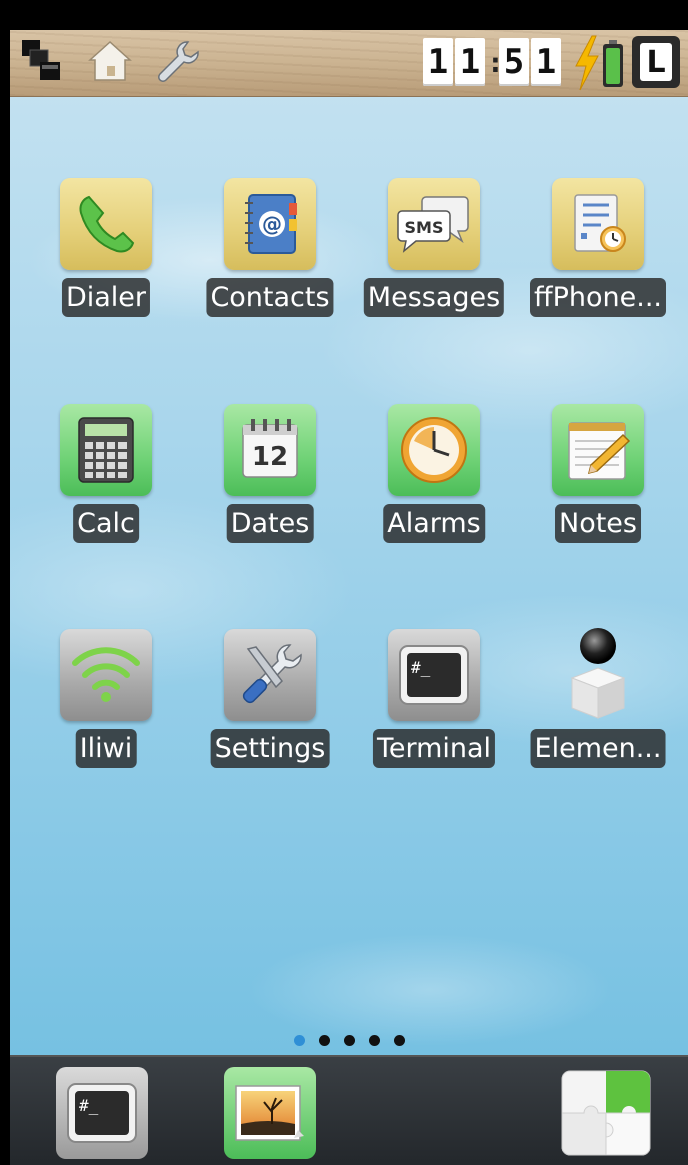  I want to click on app-label: Dates, so click(270, 523).